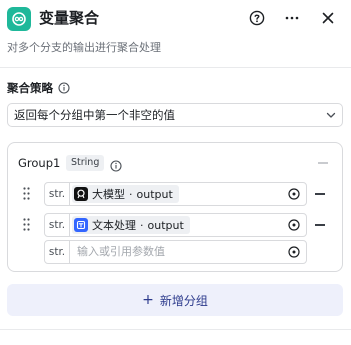  I want to click on page-subtitle: 对多个分支的输出进行聚合处理, so click(84, 47).